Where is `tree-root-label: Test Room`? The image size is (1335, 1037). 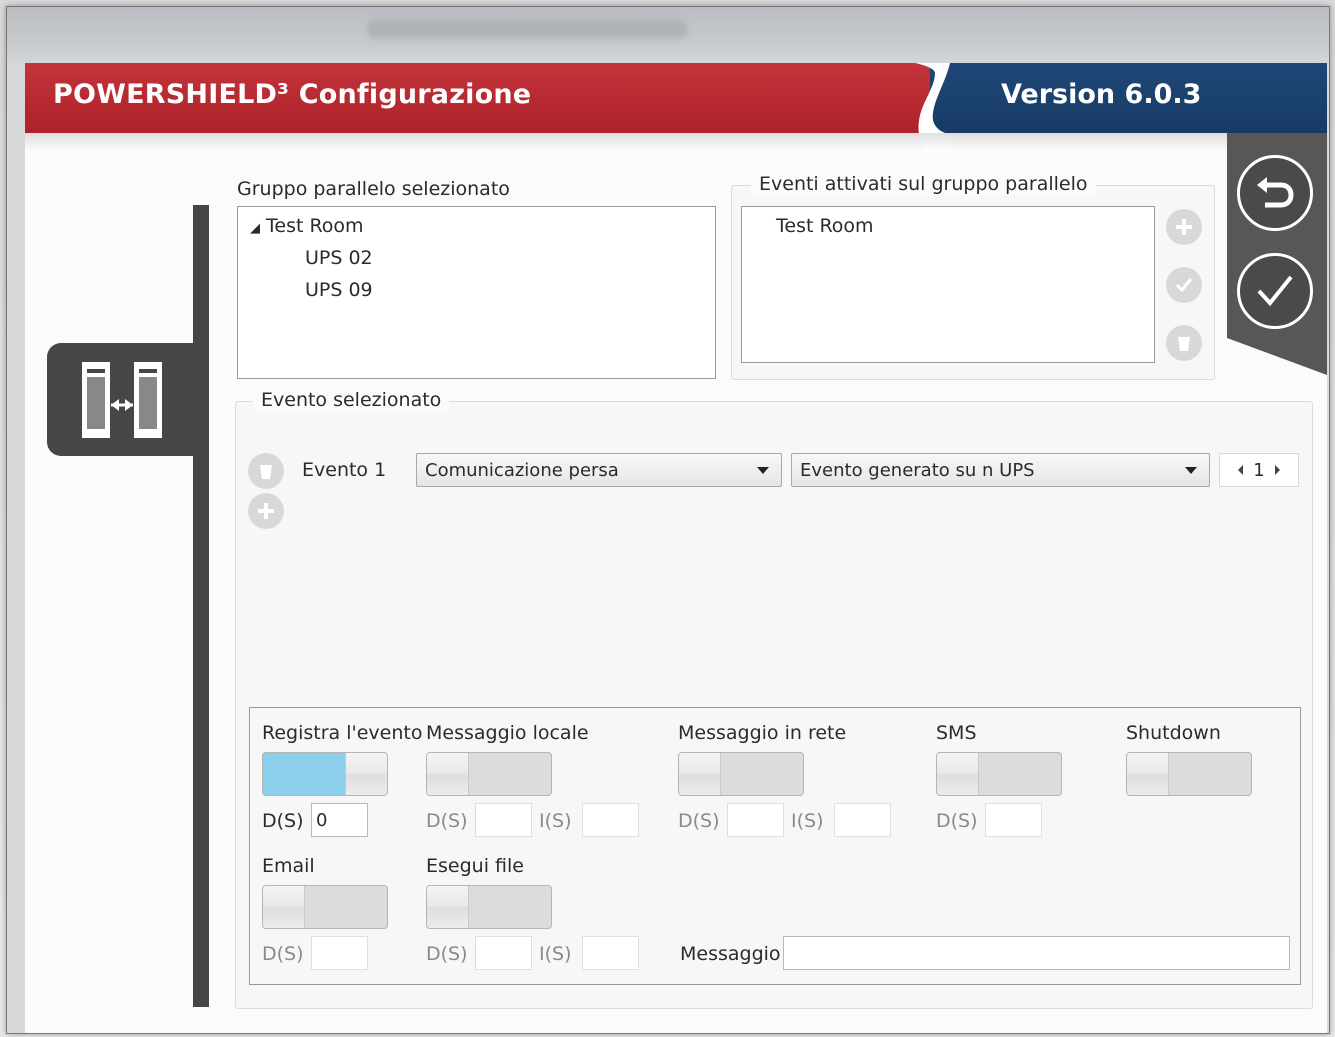
tree-root-label: Test Room is located at coordinates (315, 226).